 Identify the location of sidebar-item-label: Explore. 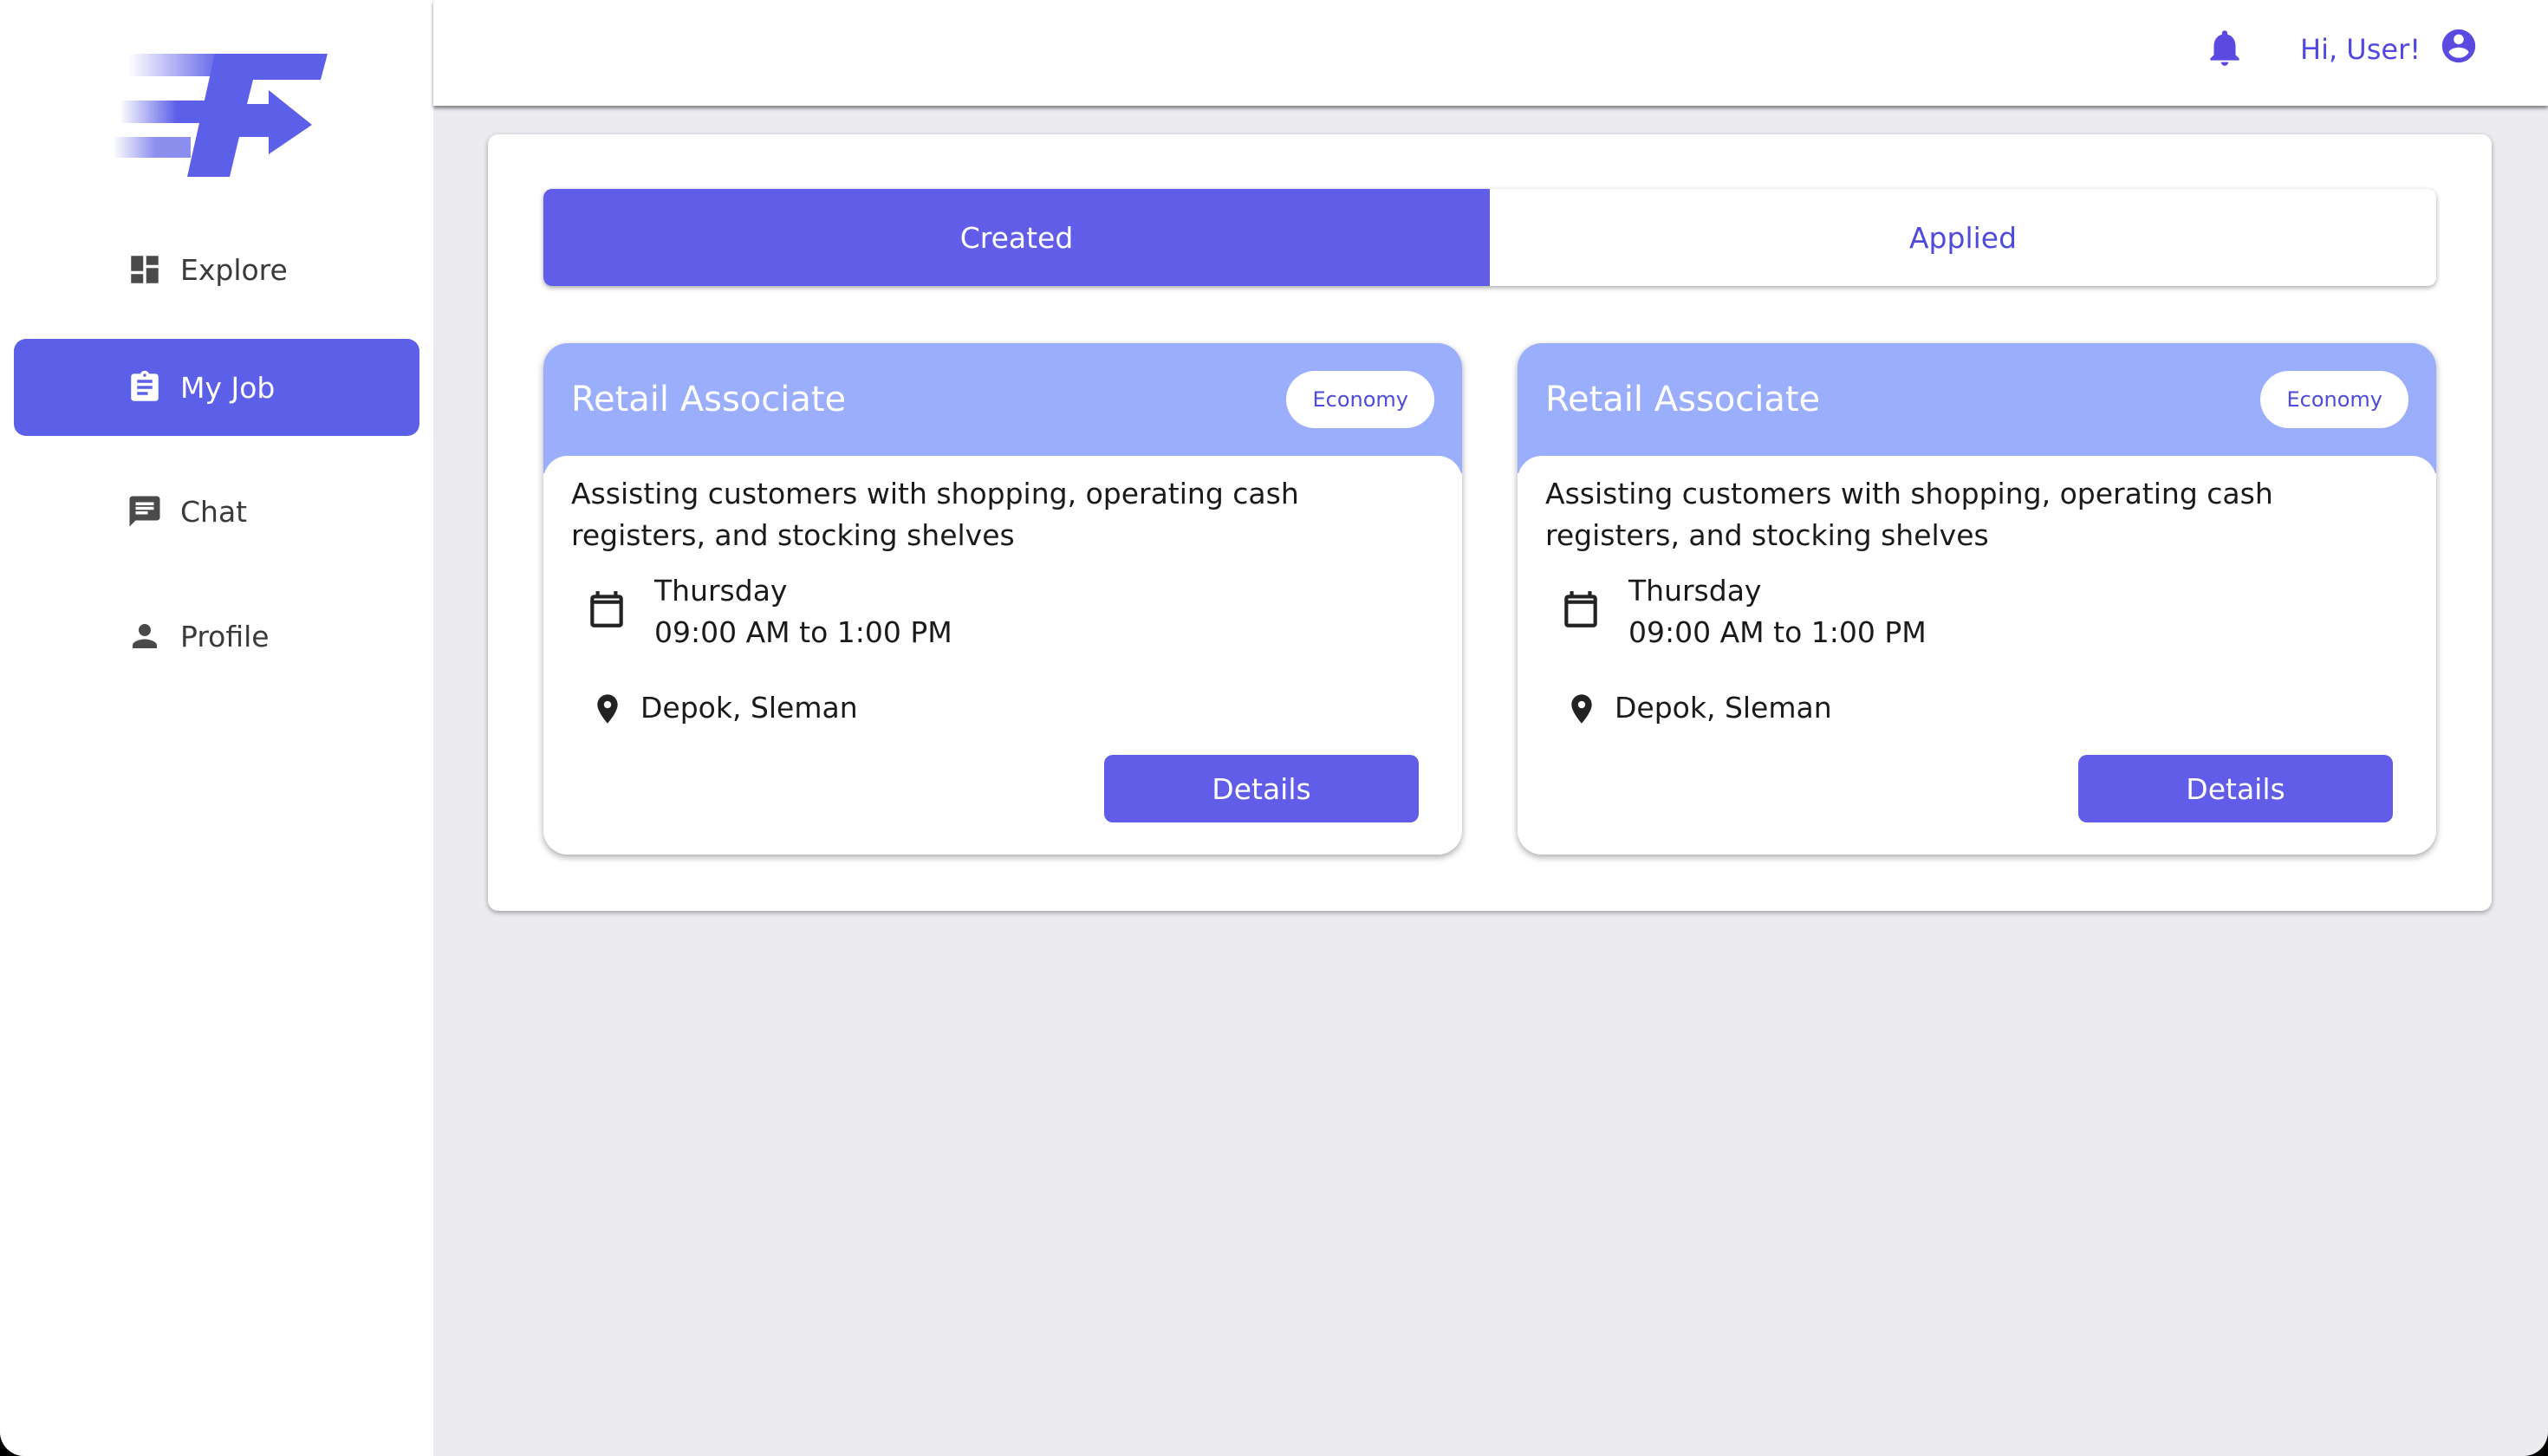
(234, 269).